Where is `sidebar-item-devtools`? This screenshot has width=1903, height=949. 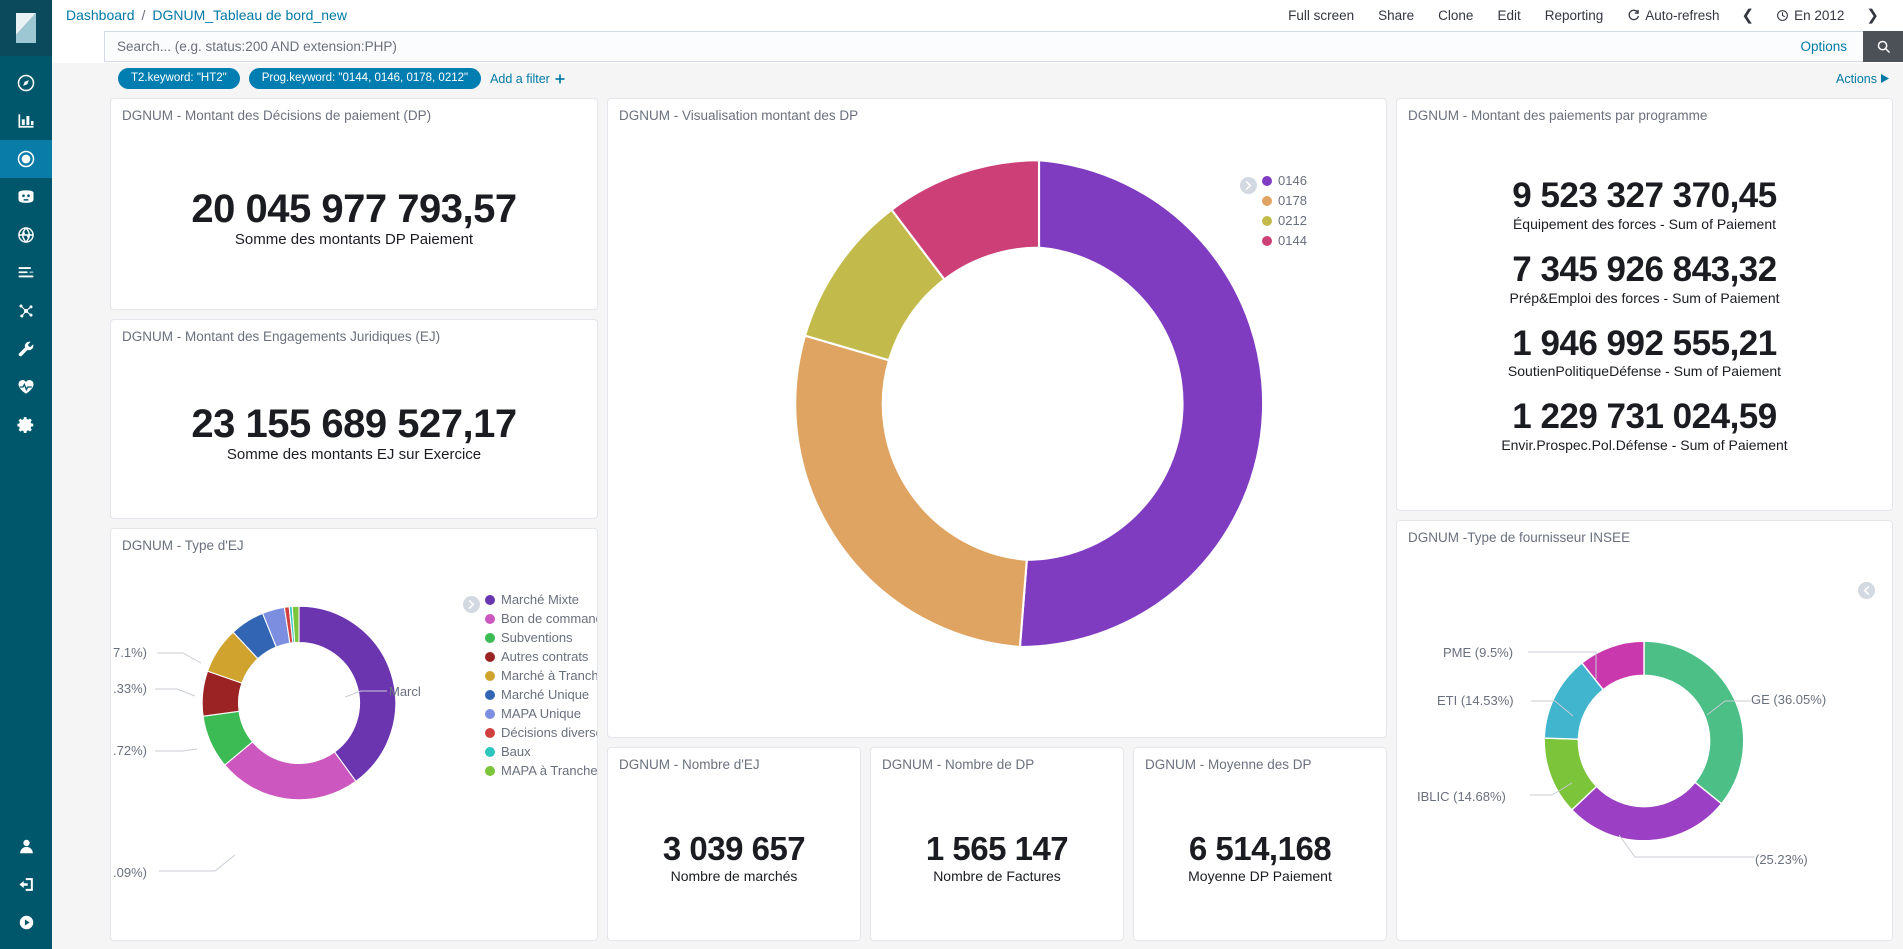 sidebar-item-devtools is located at coordinates (26, 349).